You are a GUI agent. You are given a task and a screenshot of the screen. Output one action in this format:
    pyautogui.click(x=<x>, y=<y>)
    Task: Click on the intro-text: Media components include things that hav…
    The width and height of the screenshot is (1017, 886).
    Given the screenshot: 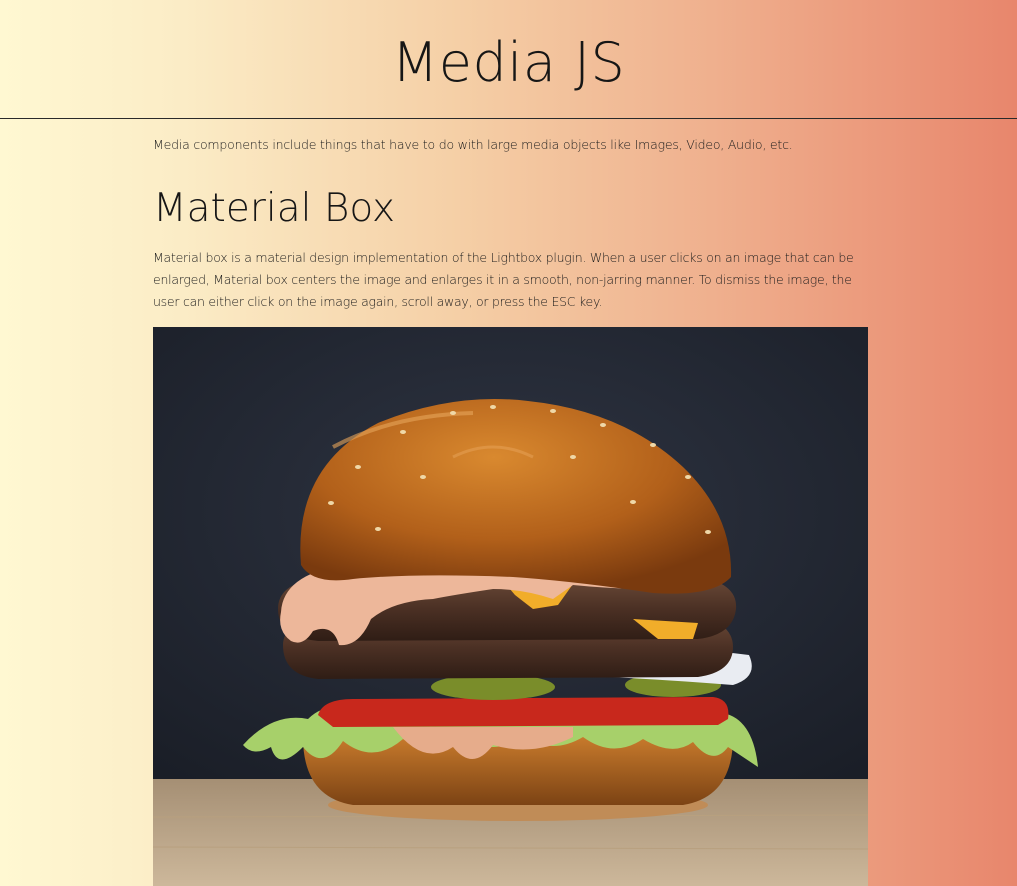 What is the action you would take?
    pyautogui.click(x=473, y=144)
    